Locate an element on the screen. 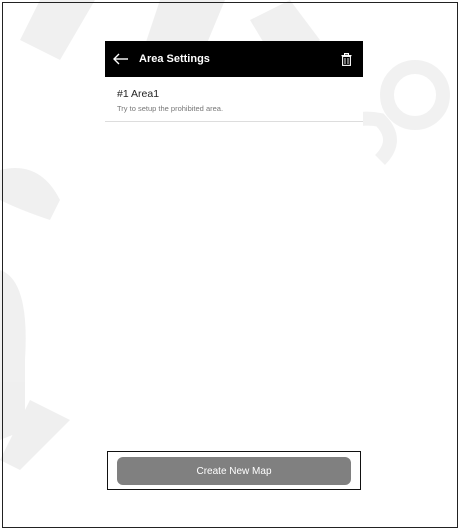 This screenshot has height=531, width=461. app-bar: Area Settings is located at coordinates (234, 59).